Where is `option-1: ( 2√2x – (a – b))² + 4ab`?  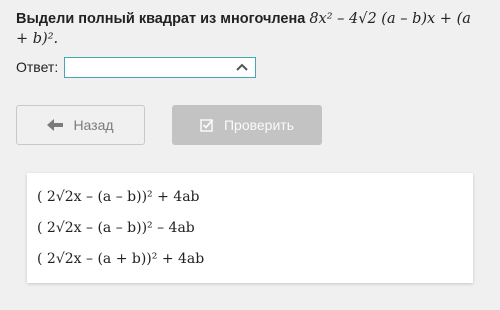 option-1: ( 2√2x – (a – b))² + 4ab is located at coordinates (250, 197).